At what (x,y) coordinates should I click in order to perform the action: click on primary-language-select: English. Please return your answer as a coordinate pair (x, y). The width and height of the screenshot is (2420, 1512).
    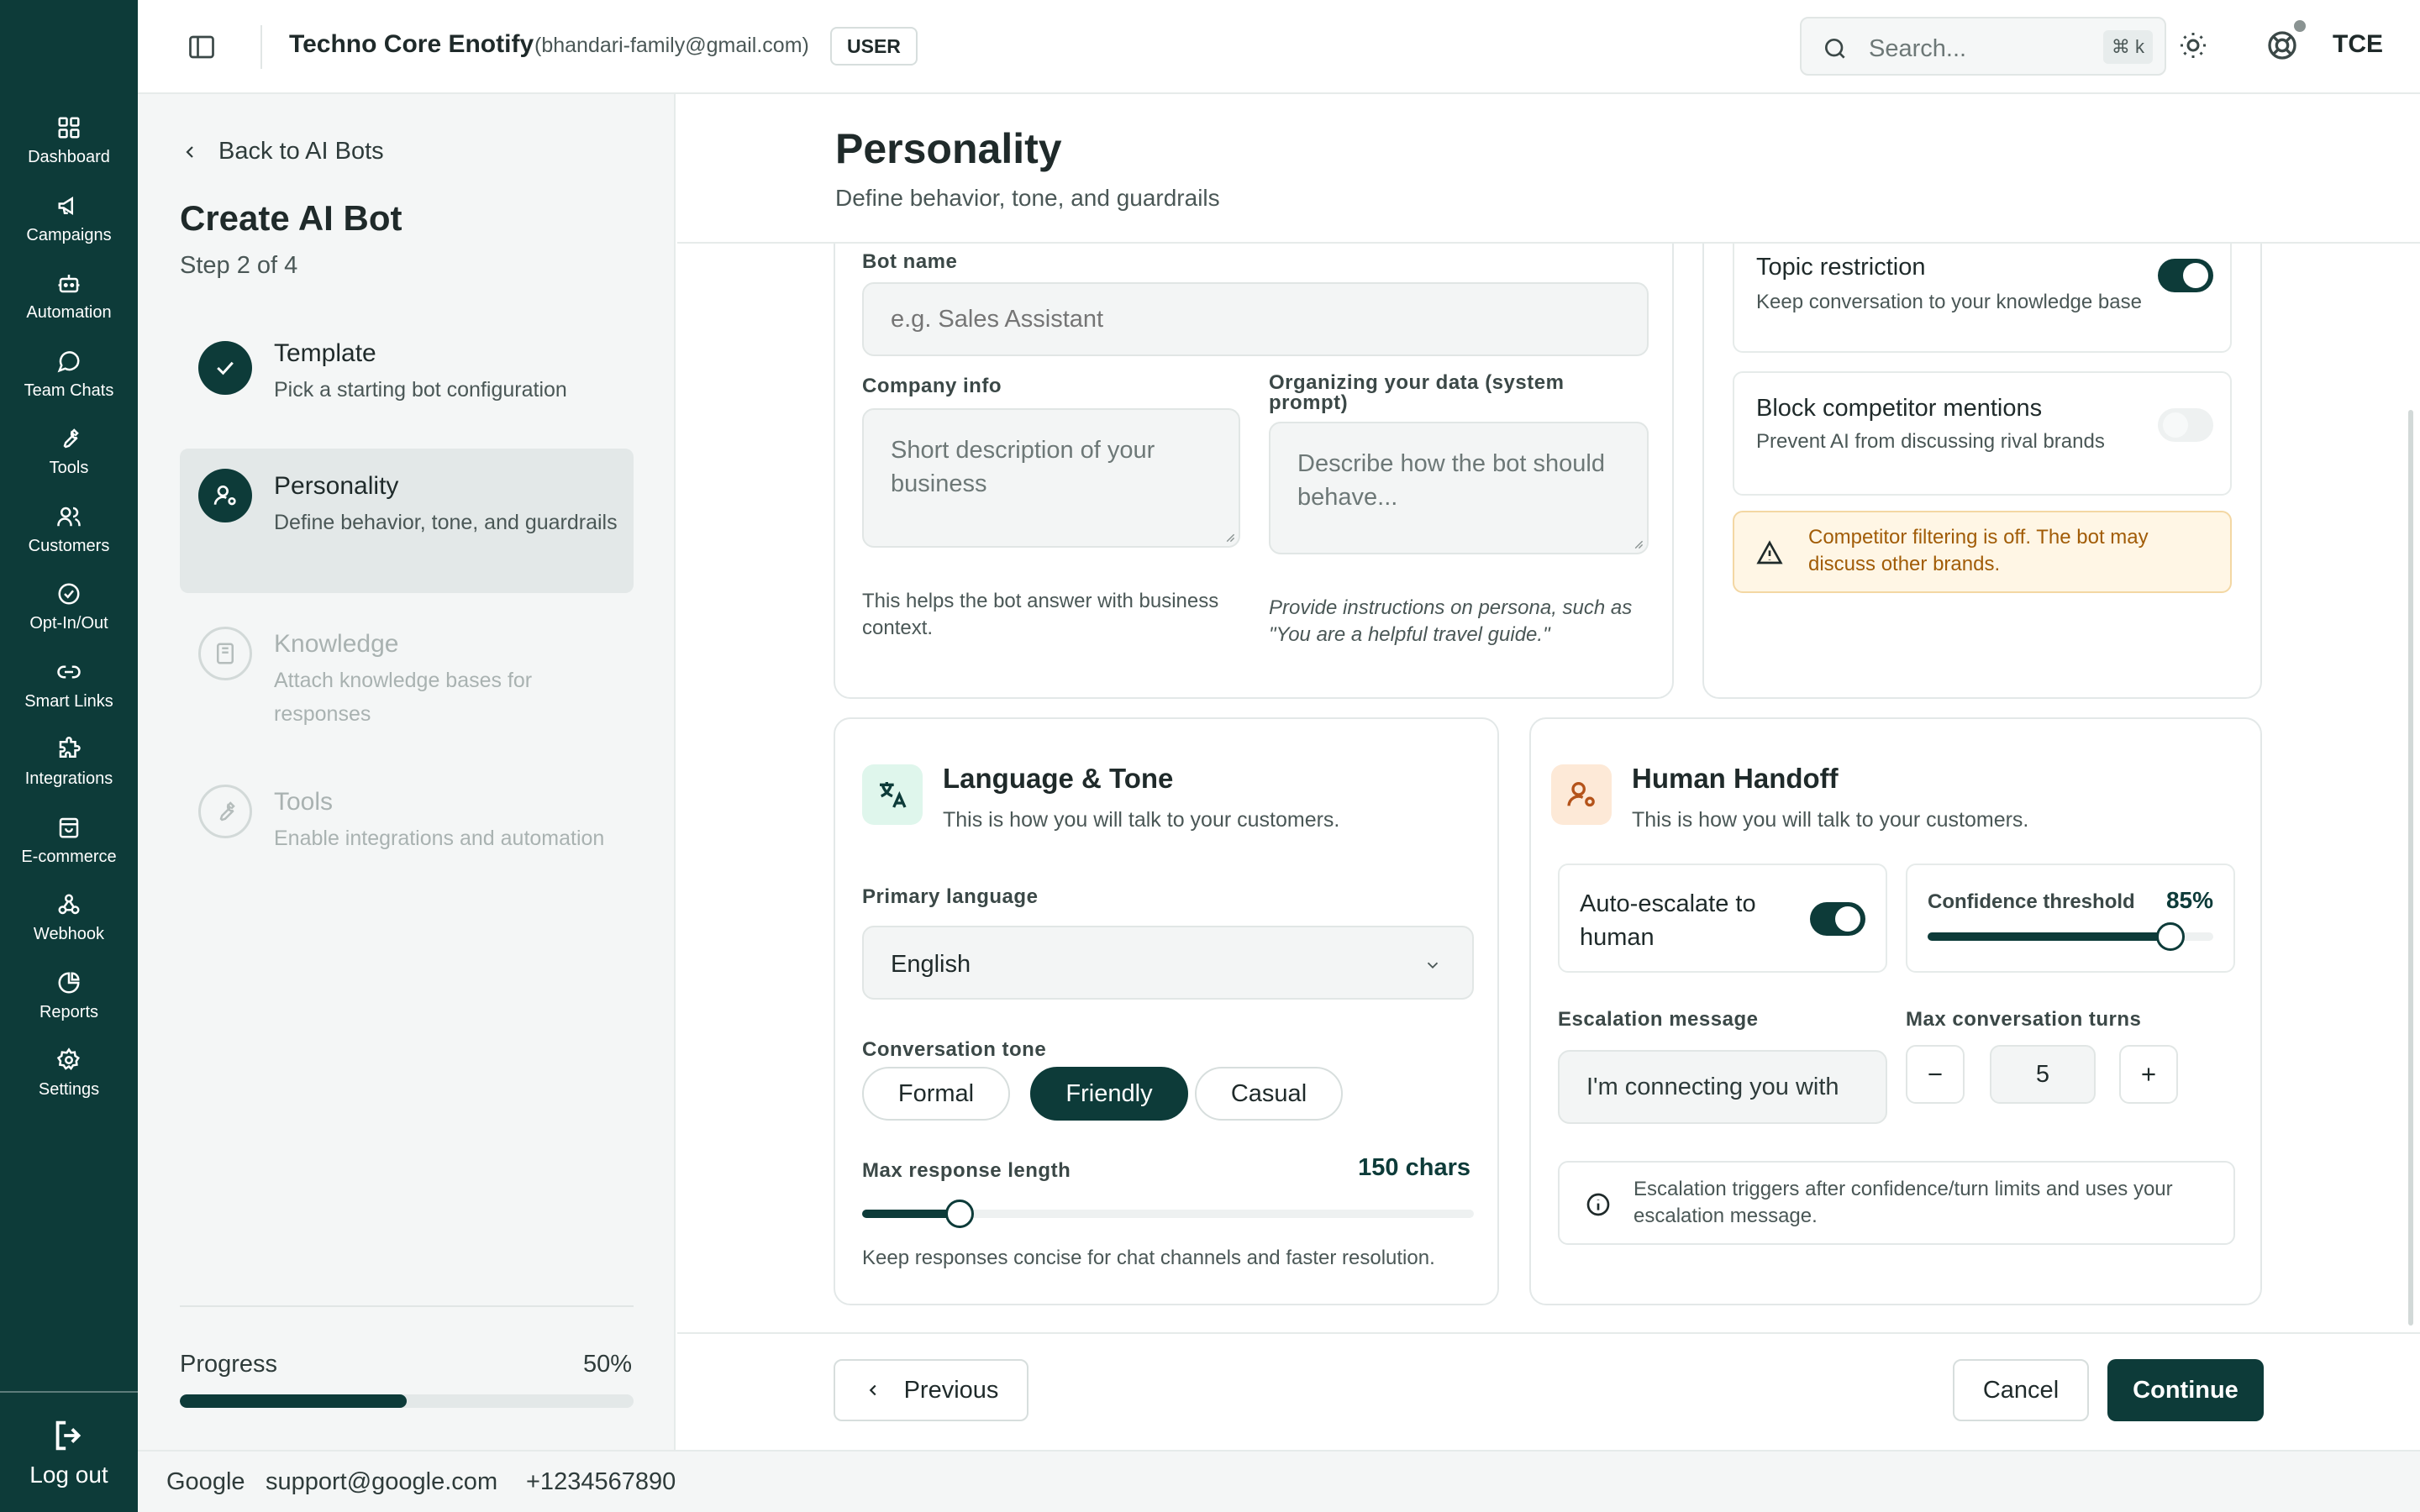
    Looking at the image, I should click on (1168, 963).